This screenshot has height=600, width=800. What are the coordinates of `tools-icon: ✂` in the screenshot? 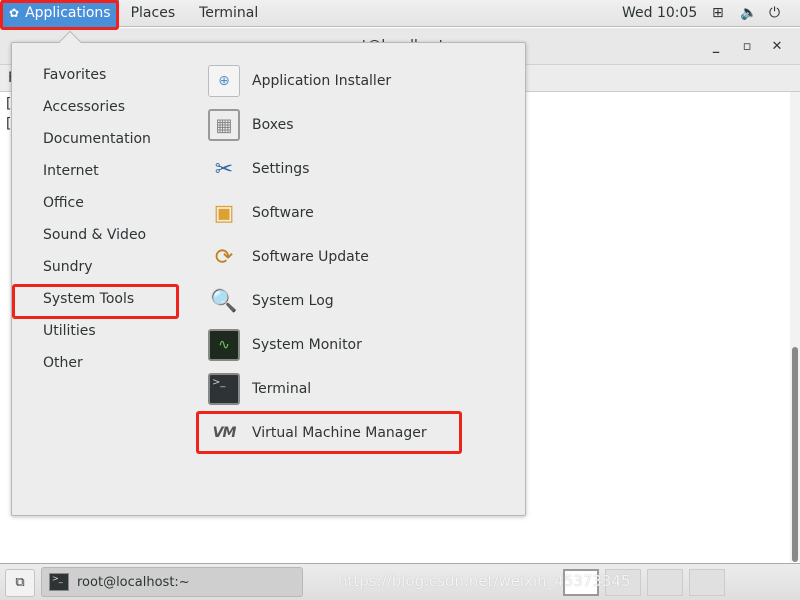 It's located at (224, 169).